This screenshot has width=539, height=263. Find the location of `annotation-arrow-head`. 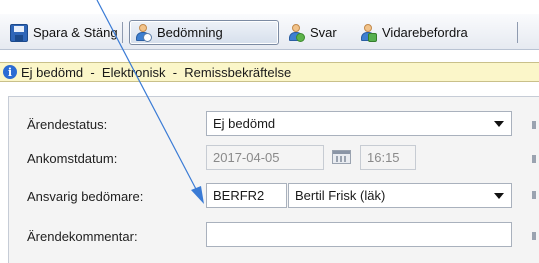

annotation-arrow-head is located at coordinates (197, 195).